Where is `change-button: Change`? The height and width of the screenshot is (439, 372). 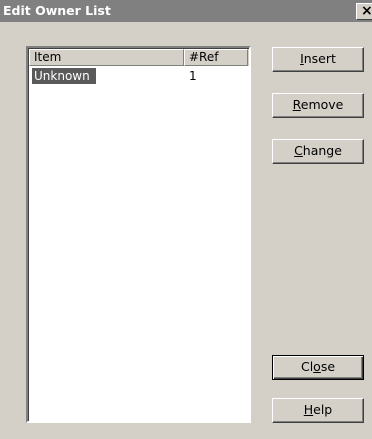
change-button: Change is located at coordinates (318, 151).